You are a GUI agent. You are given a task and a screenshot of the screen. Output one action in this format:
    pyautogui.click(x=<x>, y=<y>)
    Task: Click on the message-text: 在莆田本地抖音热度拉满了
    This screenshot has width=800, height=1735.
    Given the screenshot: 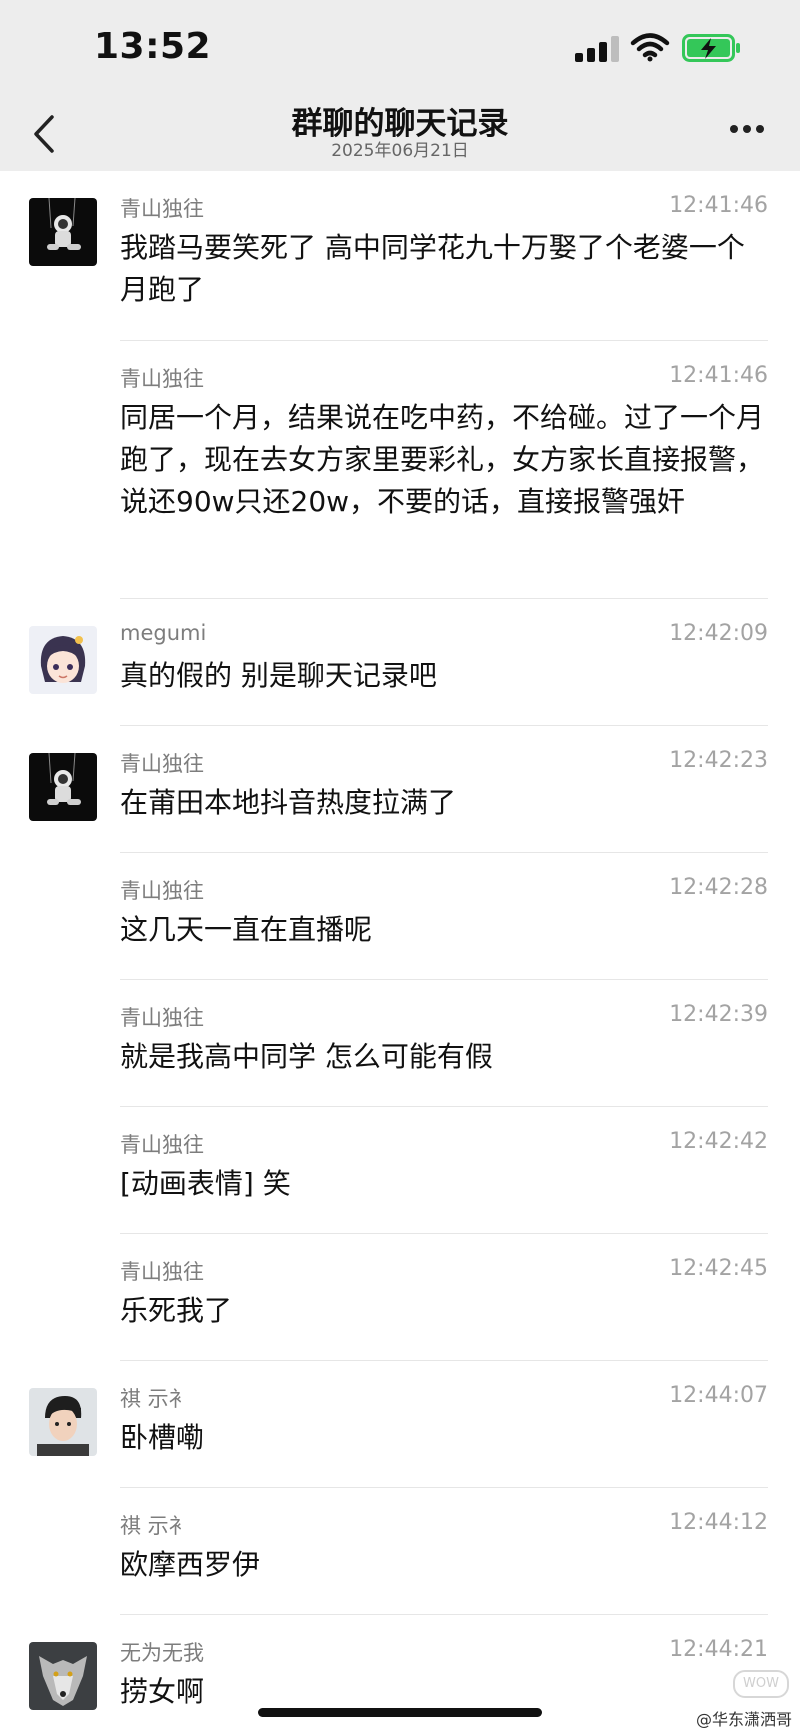 What is the action you would take?
    pyautogui.click(x=288, y=802)
    